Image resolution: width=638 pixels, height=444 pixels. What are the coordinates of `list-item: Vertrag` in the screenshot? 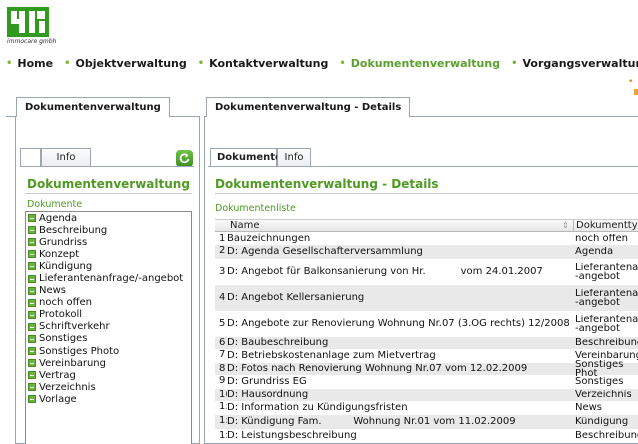 It's located at (108, 375).